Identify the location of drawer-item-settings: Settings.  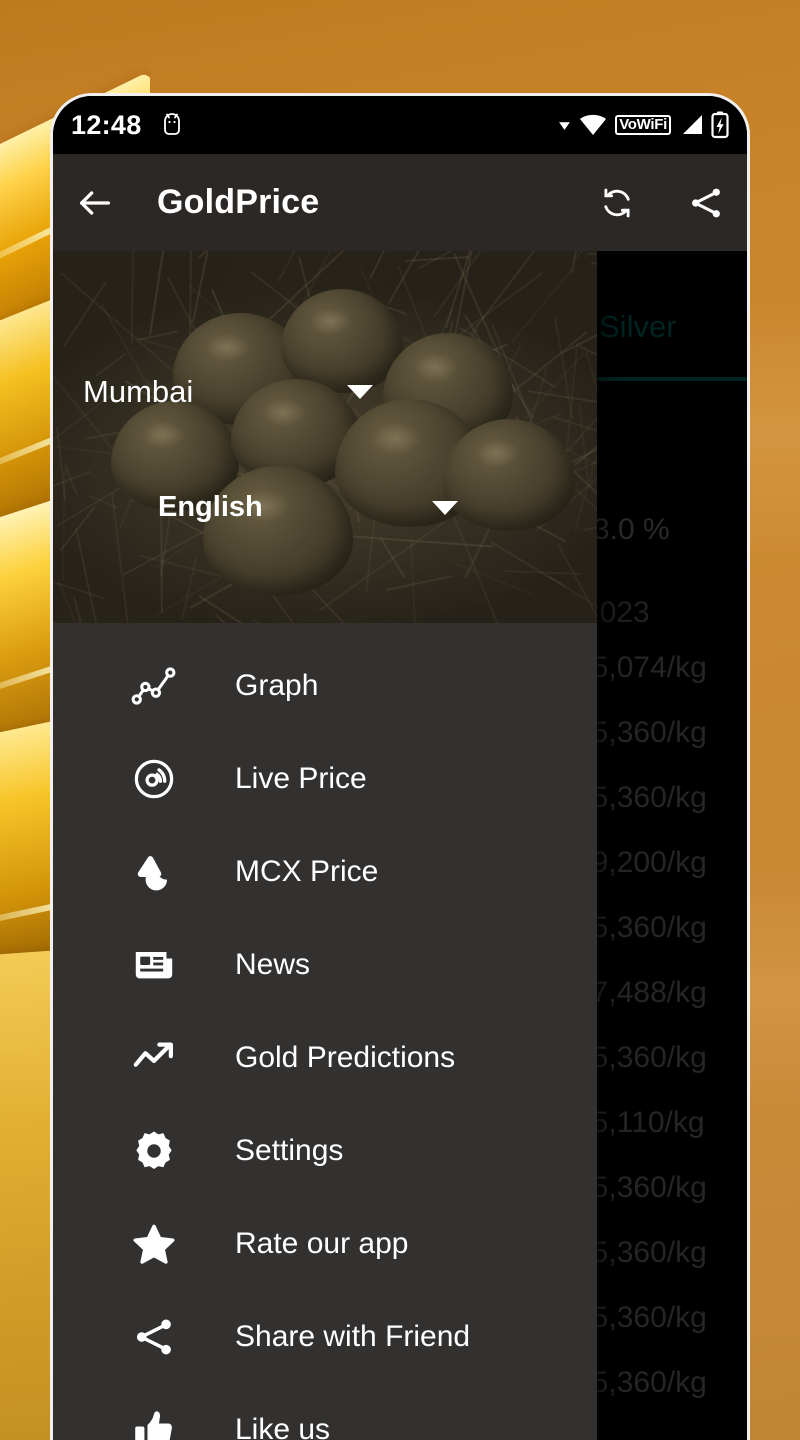
(325, 1150).